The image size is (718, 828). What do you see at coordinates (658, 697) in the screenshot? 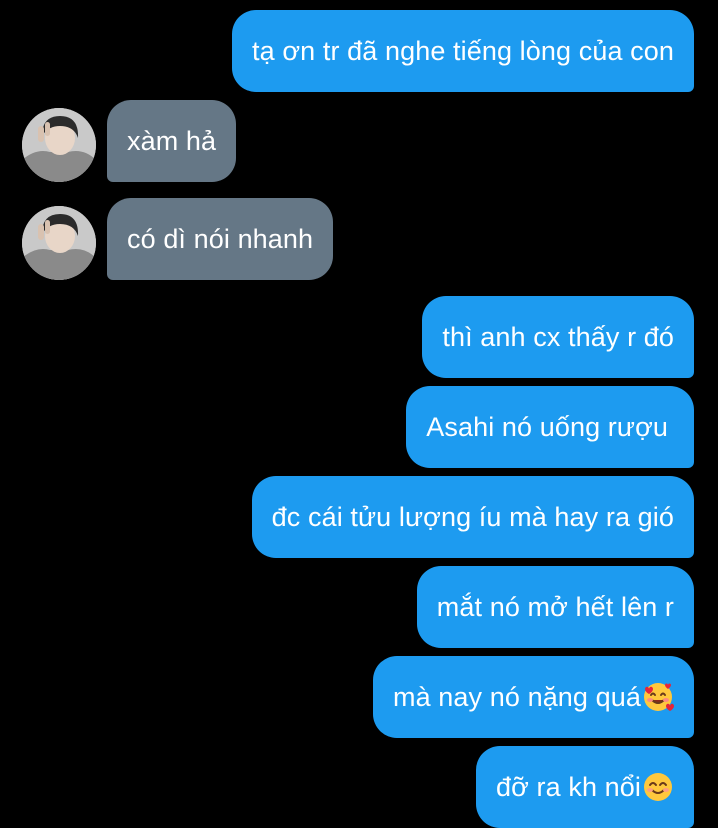
I see `smiling-face-with-hearts-icon` at bounding box center [658, 697].